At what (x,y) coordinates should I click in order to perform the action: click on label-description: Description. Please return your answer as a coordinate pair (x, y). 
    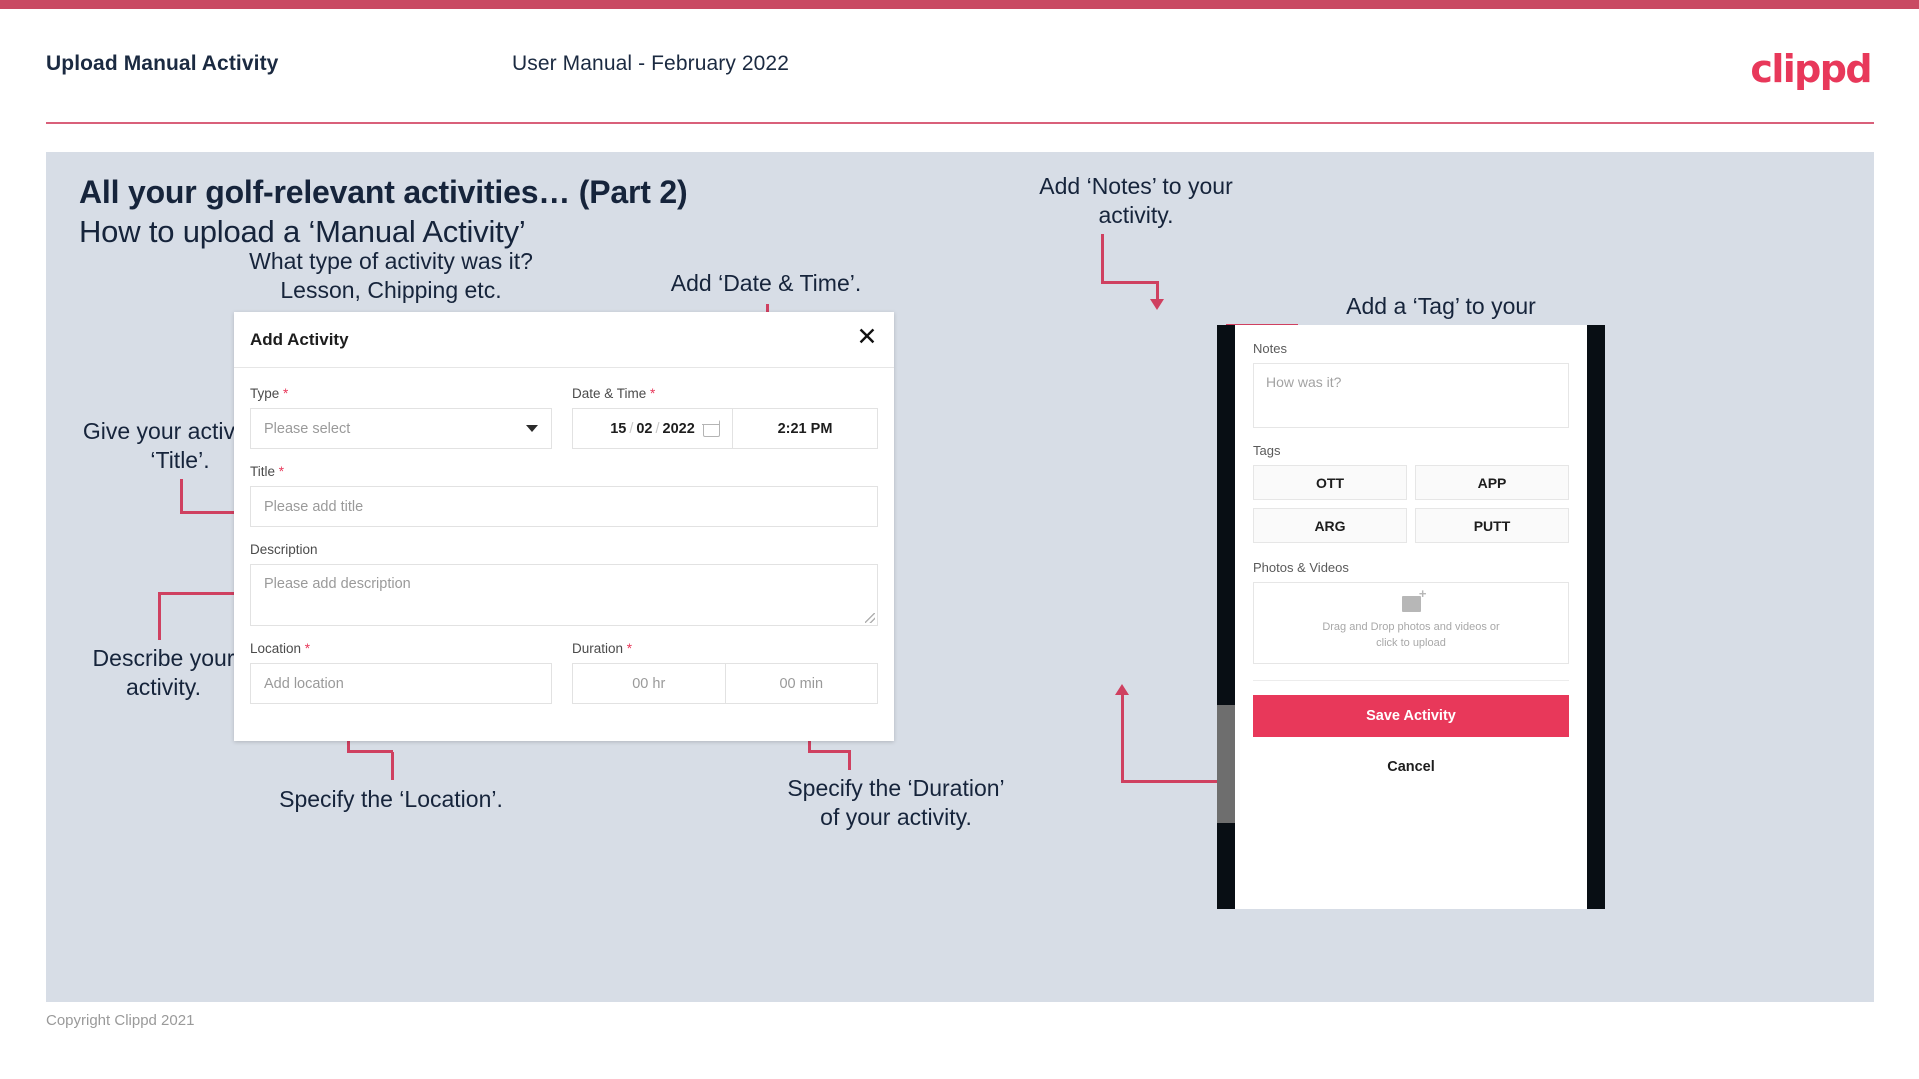
    Looking at the image, I should click on (284, 549).